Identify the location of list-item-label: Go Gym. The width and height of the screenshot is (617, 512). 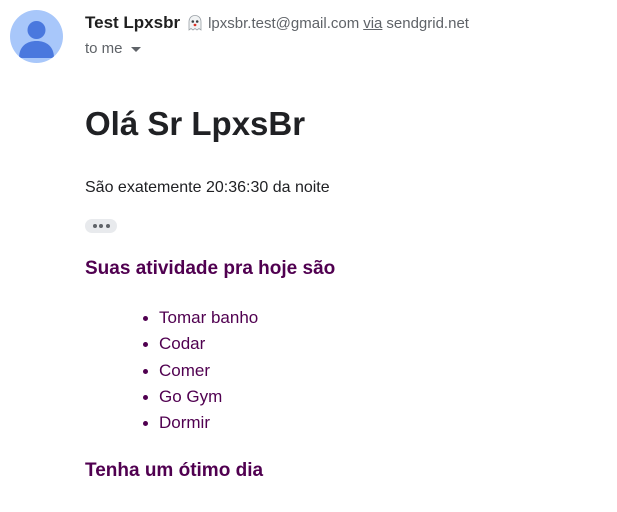
(191, 396).